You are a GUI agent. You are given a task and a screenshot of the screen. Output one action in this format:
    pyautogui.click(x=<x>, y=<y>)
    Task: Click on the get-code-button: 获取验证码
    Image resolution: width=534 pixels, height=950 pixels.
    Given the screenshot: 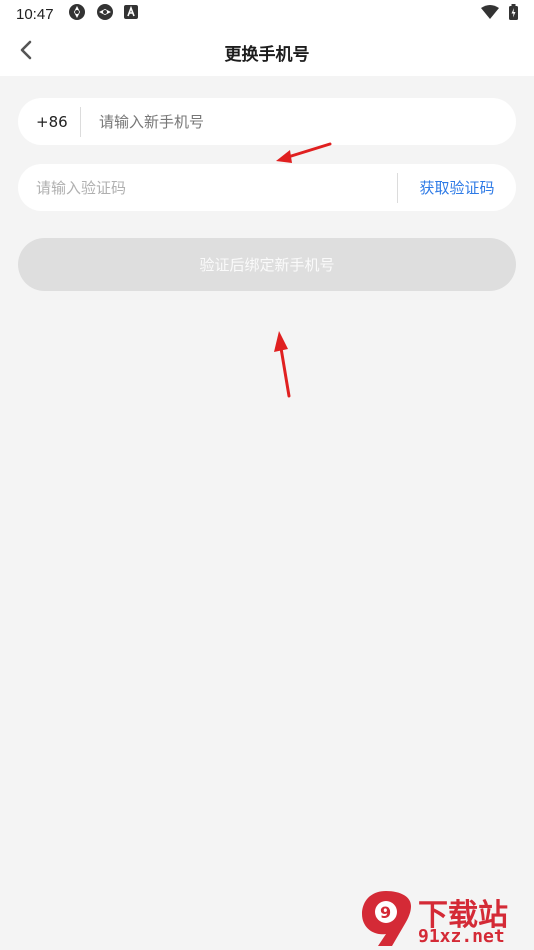 What is the action you would take?
    pyautogui.click(x=457, y=187)
    